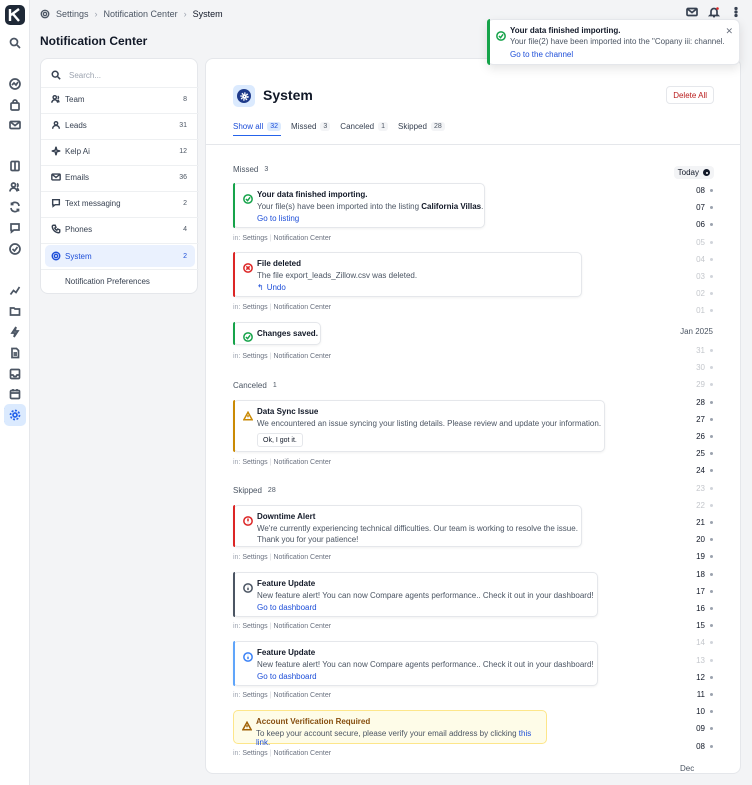 The image size is (752, 785). I want to click on more-vertical-icon, so click(736, 12).